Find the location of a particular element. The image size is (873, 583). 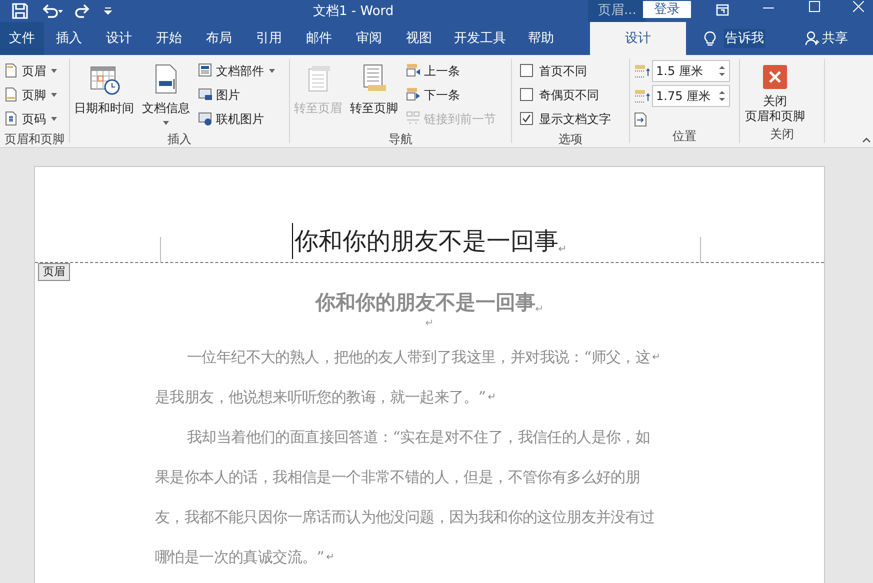

undo-icon is located at coordinates (53, 11).